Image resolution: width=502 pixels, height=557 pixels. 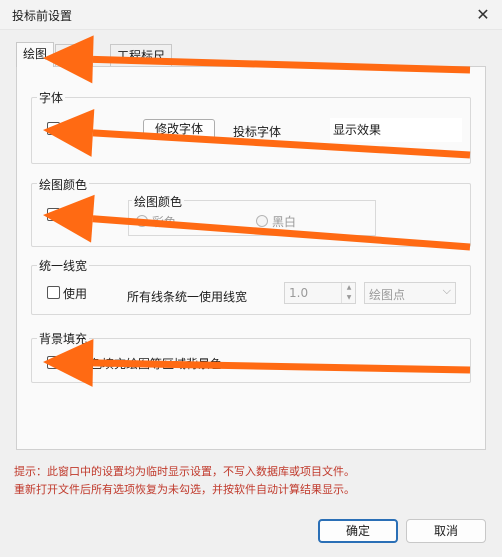 What do you see at coordinates (349, 298) in the screenshot?
I see `chevron-down-icon: ▼` at bounding box center [349, 298].